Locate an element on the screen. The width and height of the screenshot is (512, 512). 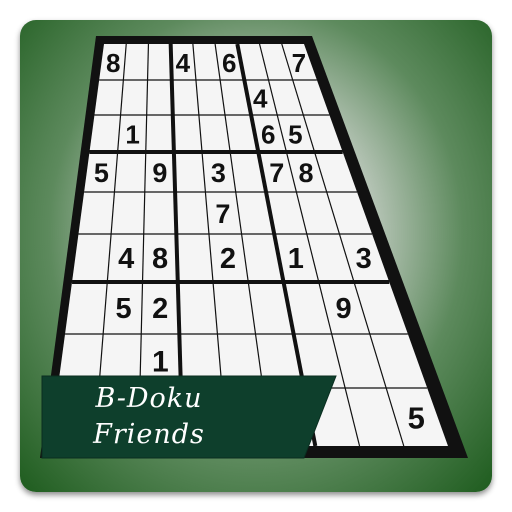
logo-subtitle: Friends is located at coordinates (149, 434).